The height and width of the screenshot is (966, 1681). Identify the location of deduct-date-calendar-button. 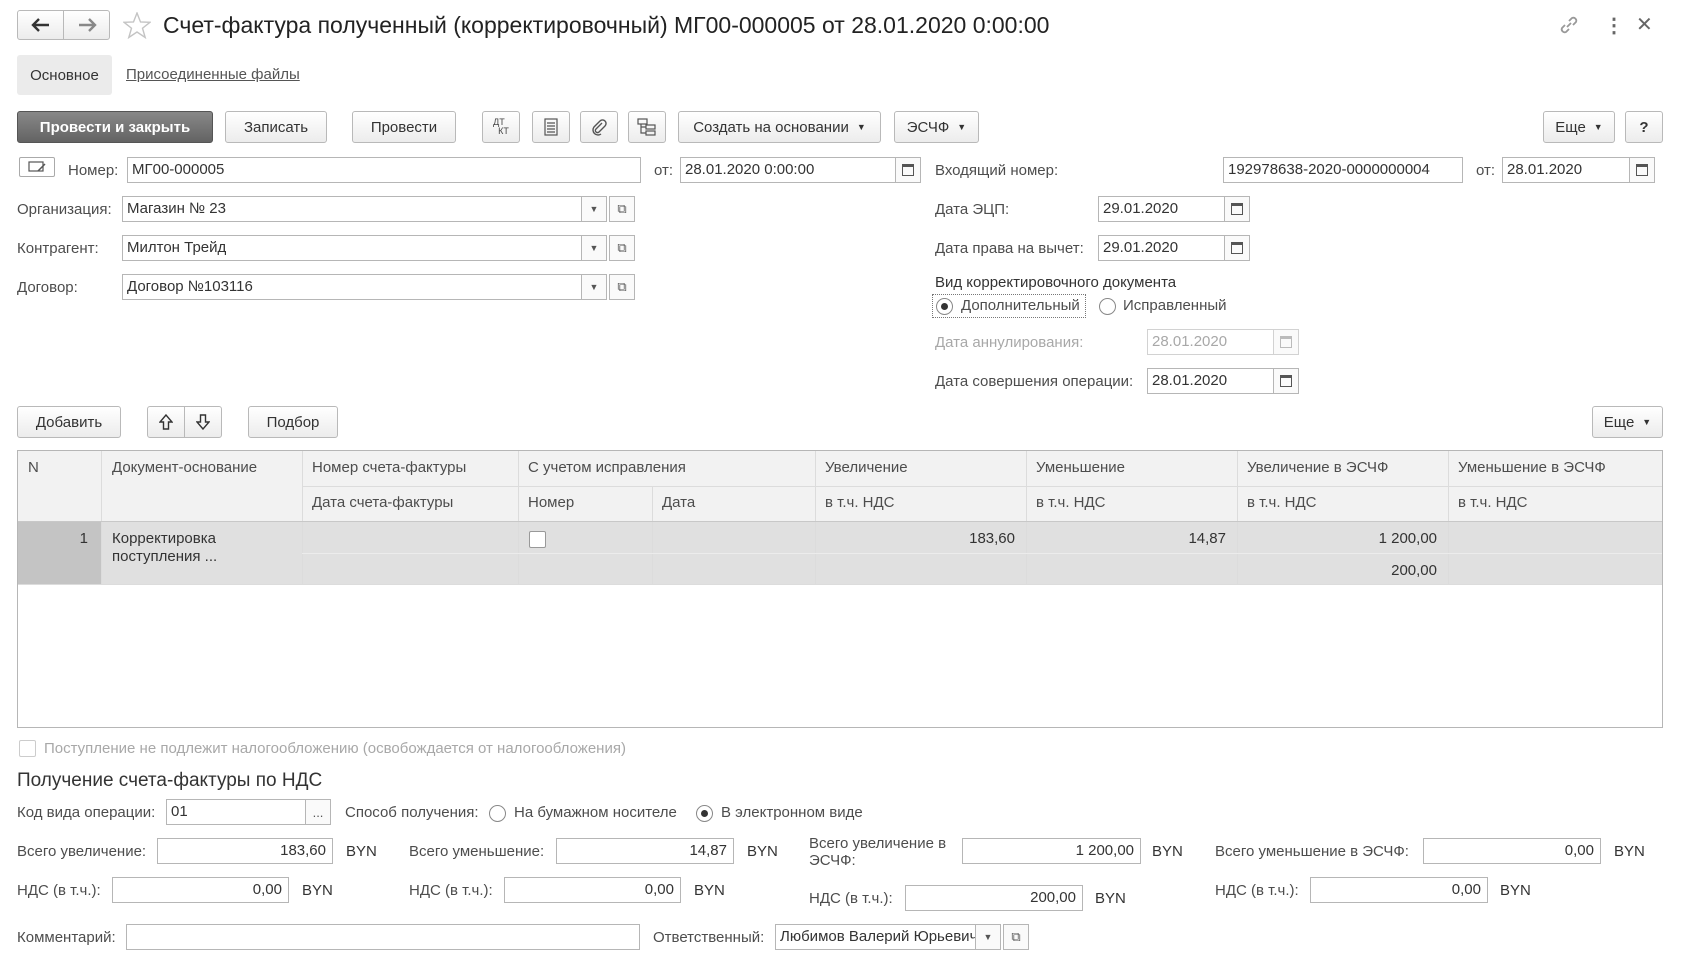
(1237, 248).